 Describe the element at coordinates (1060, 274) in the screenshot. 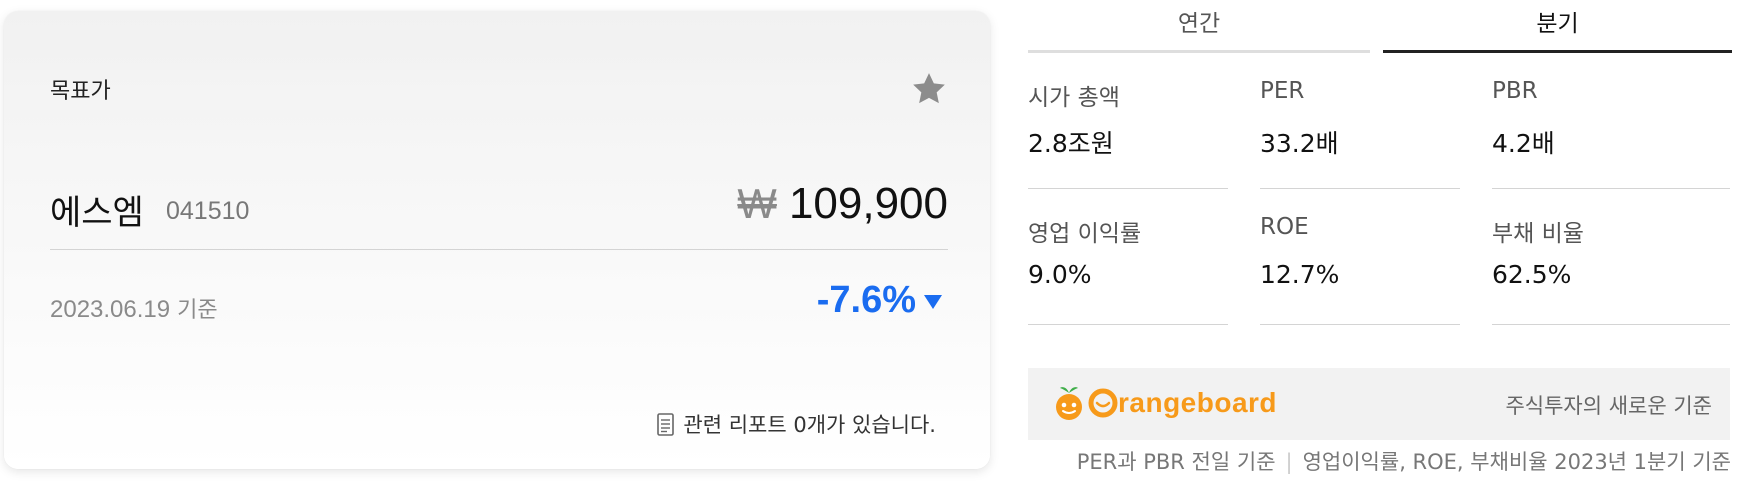

I see `metric-value: 9.0%` at that location.